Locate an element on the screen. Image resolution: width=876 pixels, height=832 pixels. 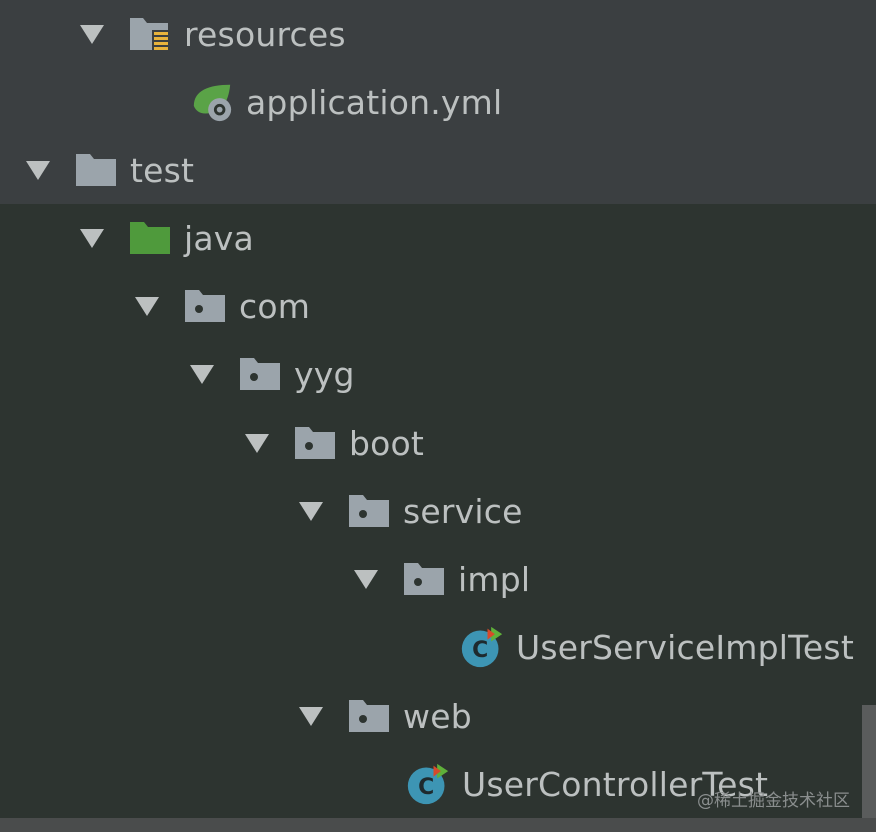
bottom-edge is located at coordinates (438, 825).